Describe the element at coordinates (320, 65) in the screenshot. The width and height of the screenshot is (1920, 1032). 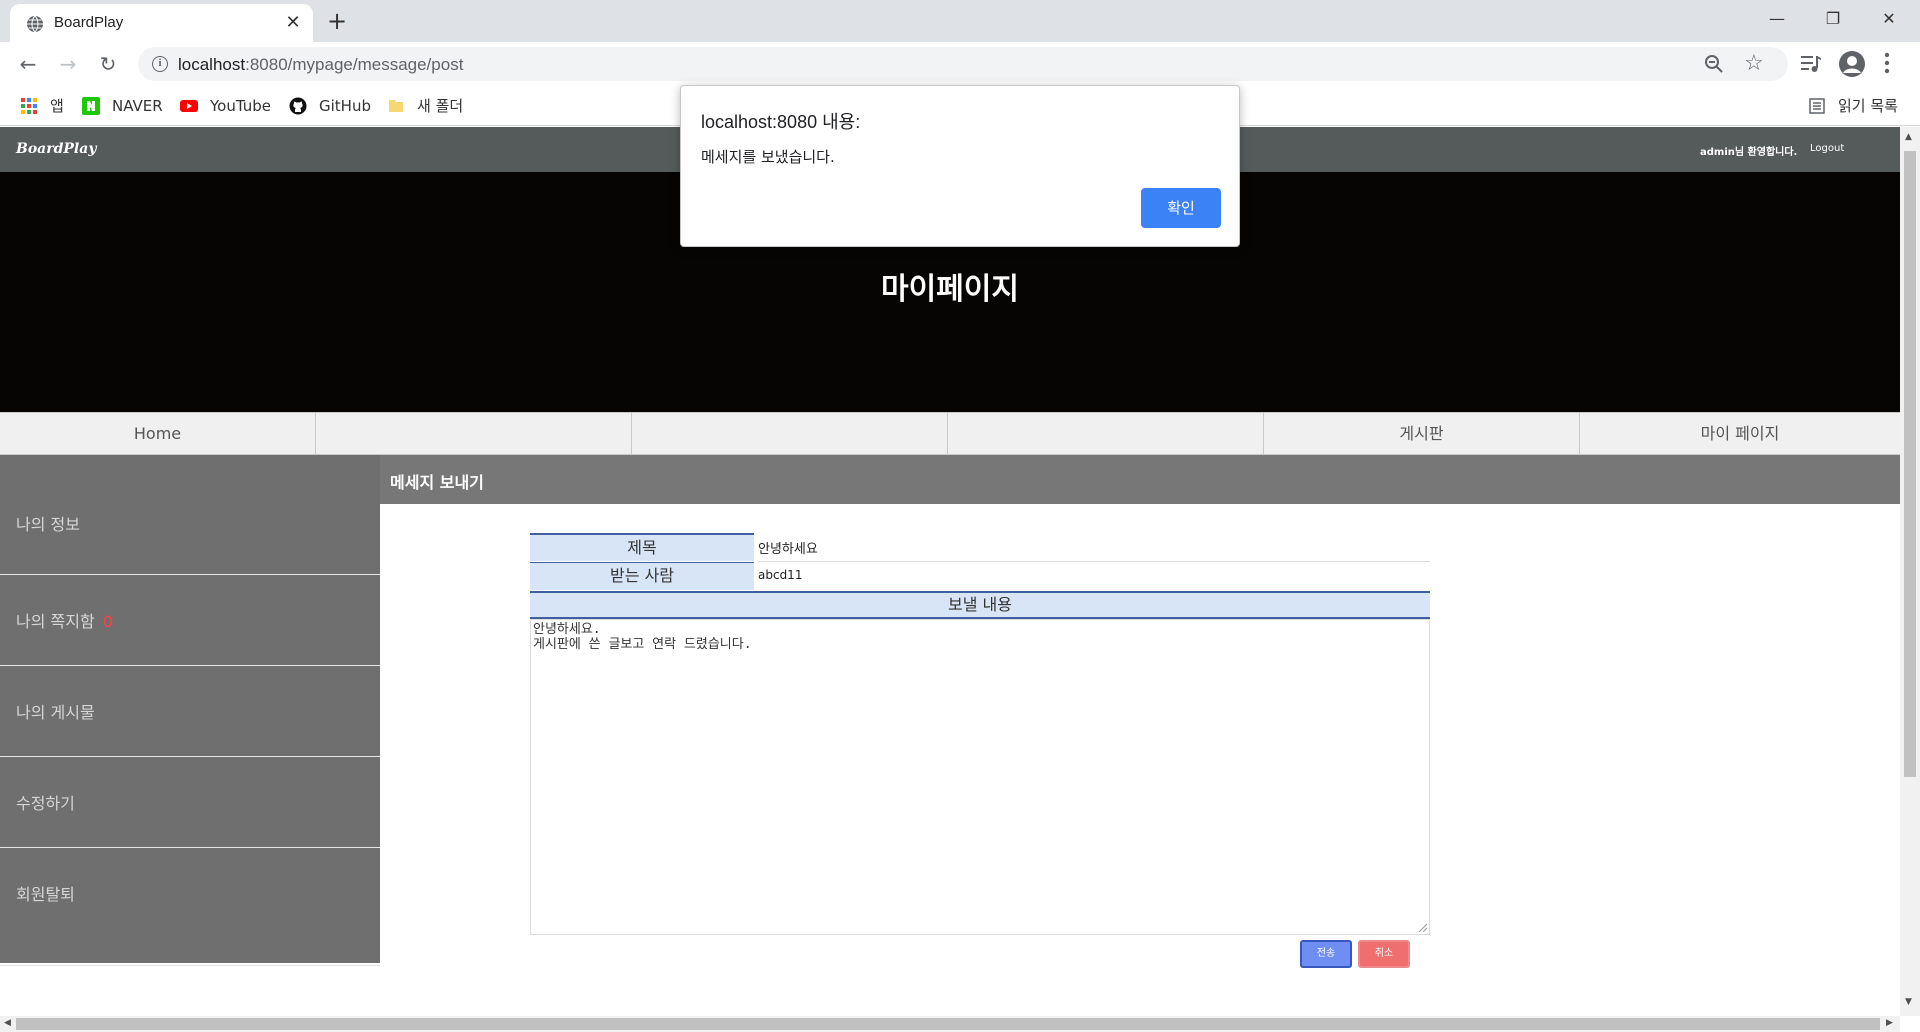
I see `url-text: localhost:8080/mypage/message/post` at that location.